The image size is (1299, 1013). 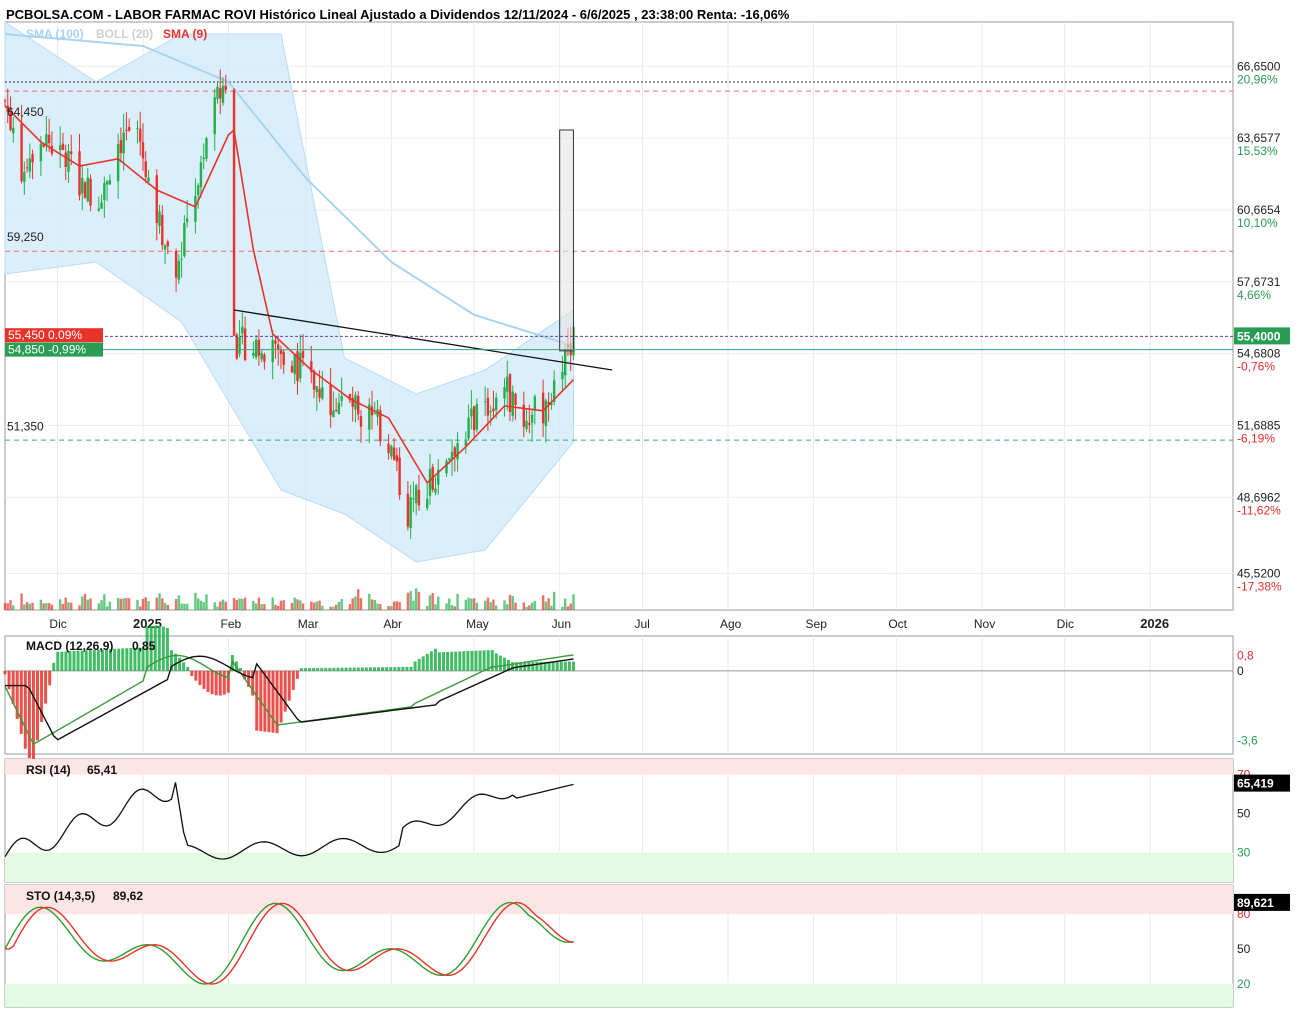 What do you see at coordinates (128, 896) in the screenshot?
I see `sto-value: 89,62` at bounding box center [128, 896].